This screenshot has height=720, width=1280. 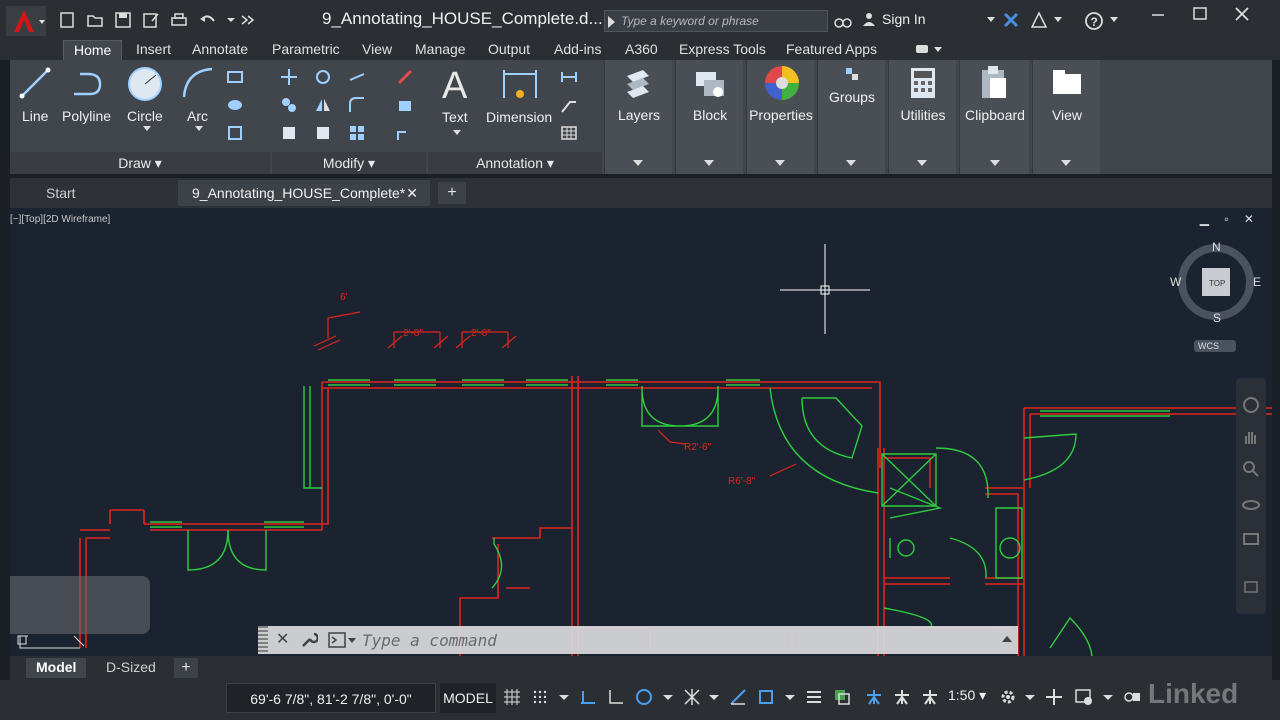 What do you see at coordinates (282, 639) in the screenshot?
I see `close-icon: ✕` at bounding box center [282, 639].